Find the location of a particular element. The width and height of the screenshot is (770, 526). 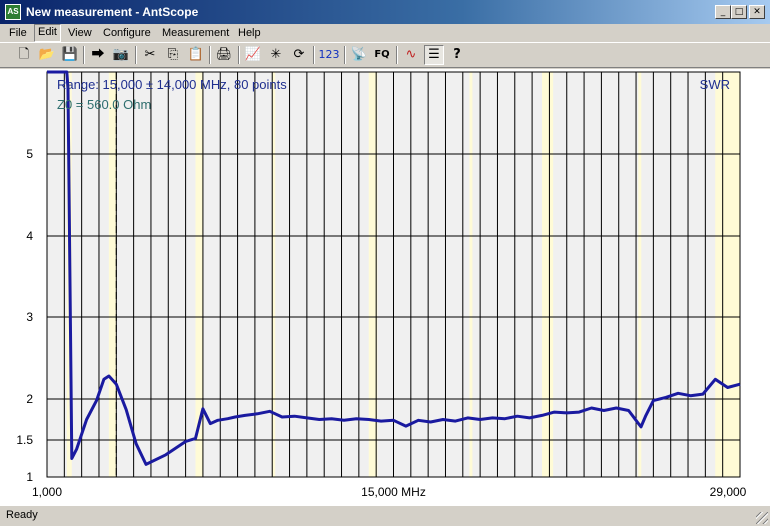

list-button: ☰ is located at coordinates (434, 55).